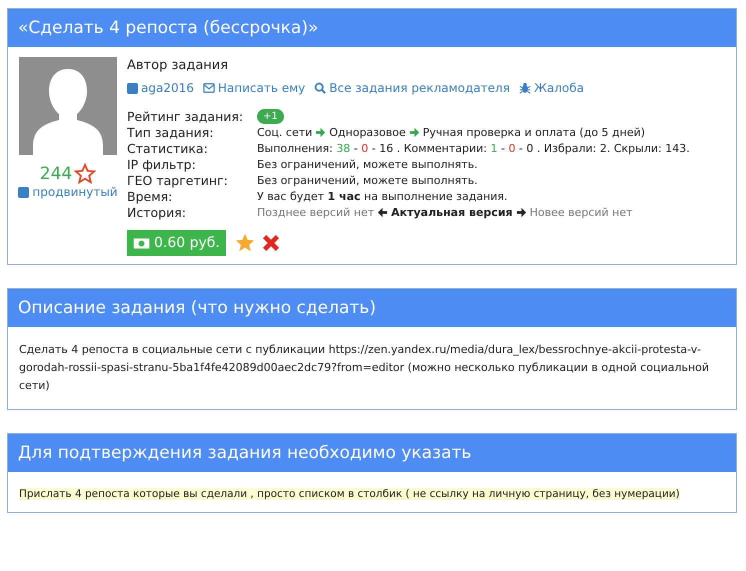 This screenshot has width=746, height=571. Describe the element at coordinates (178, 180) in the screenshot. I see `field-label: ГЕО таргетинг:` at that location.